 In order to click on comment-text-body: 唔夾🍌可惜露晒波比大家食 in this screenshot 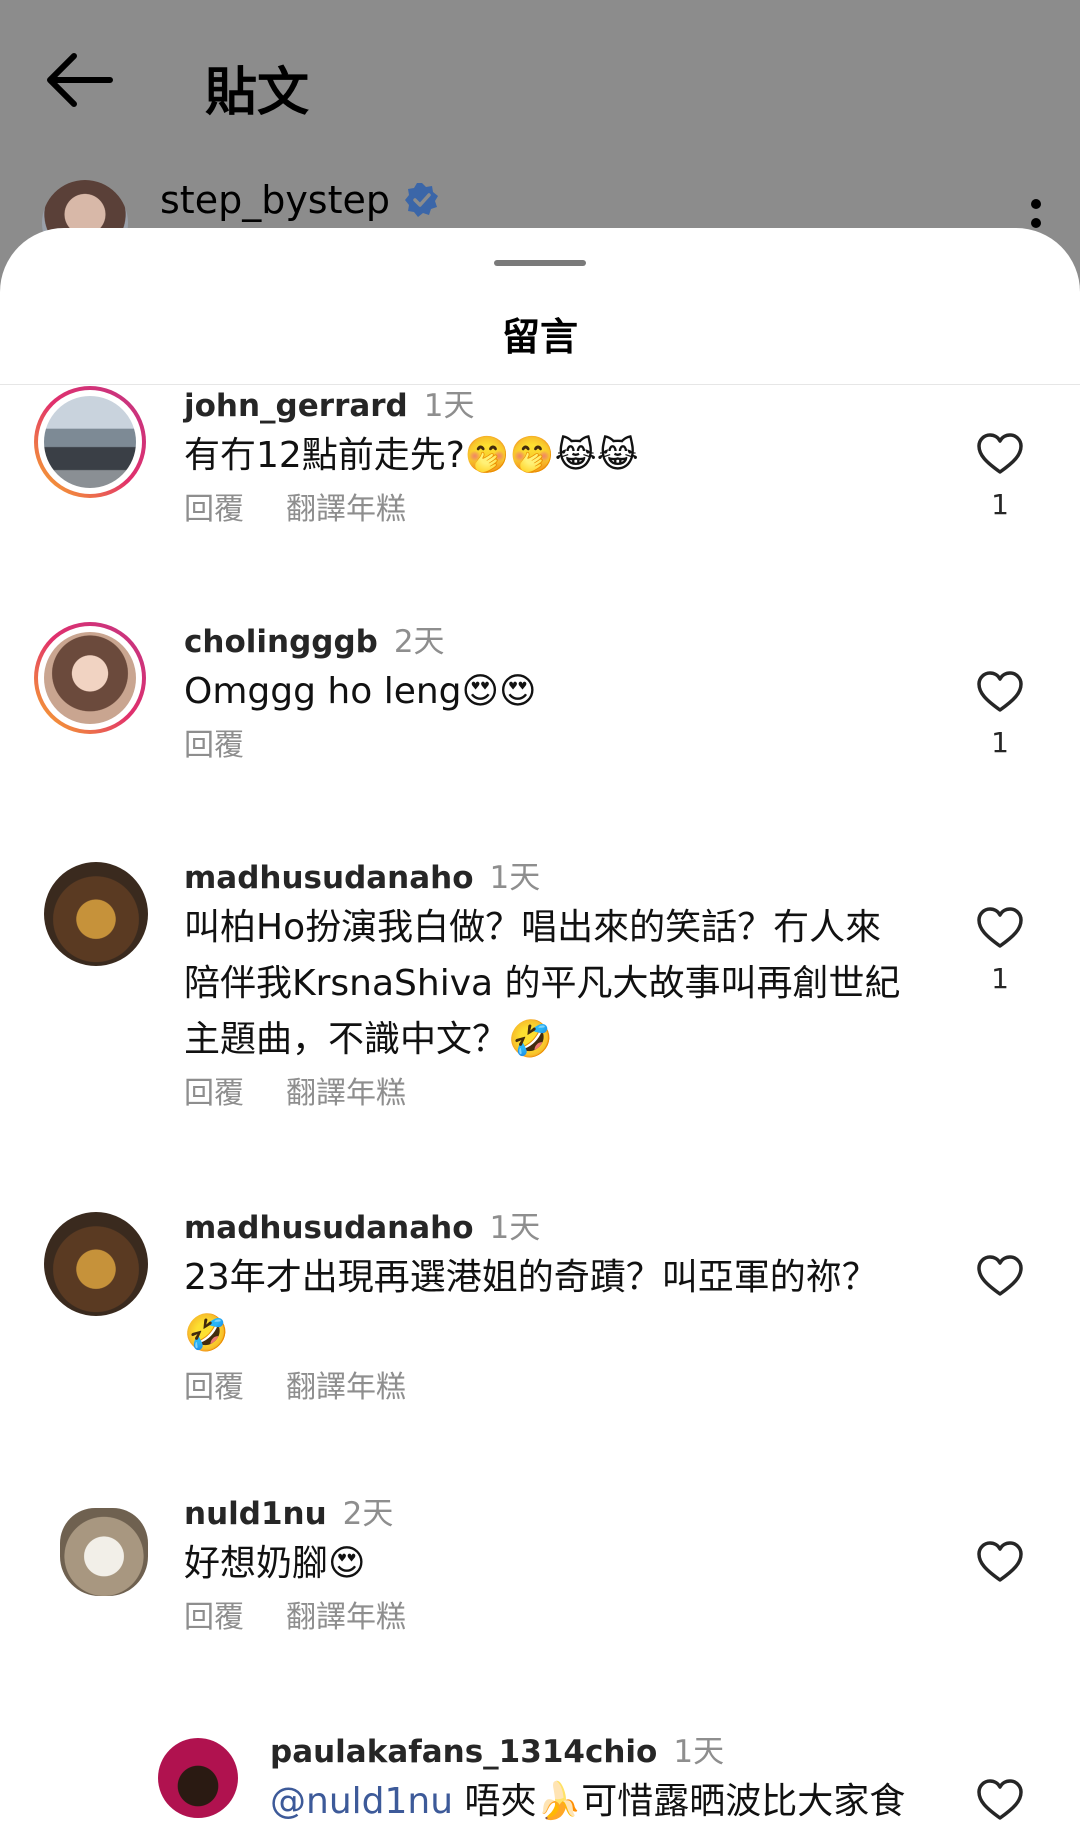, I will do `click(679, 1801)`.